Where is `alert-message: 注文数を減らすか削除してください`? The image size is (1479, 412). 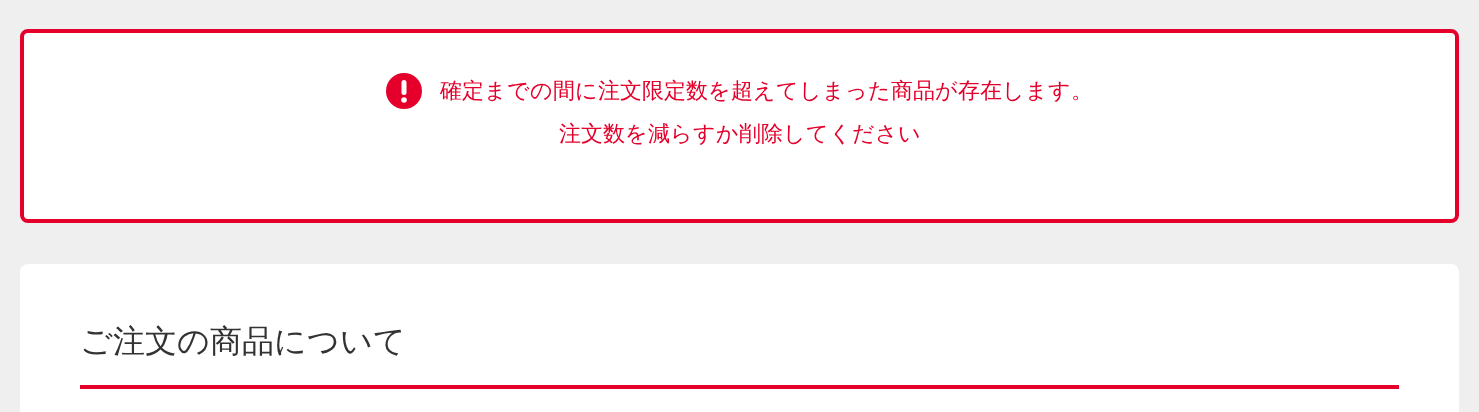 alert-message: 注文数を減らすか削除してください is located at coordinates (739, 134).